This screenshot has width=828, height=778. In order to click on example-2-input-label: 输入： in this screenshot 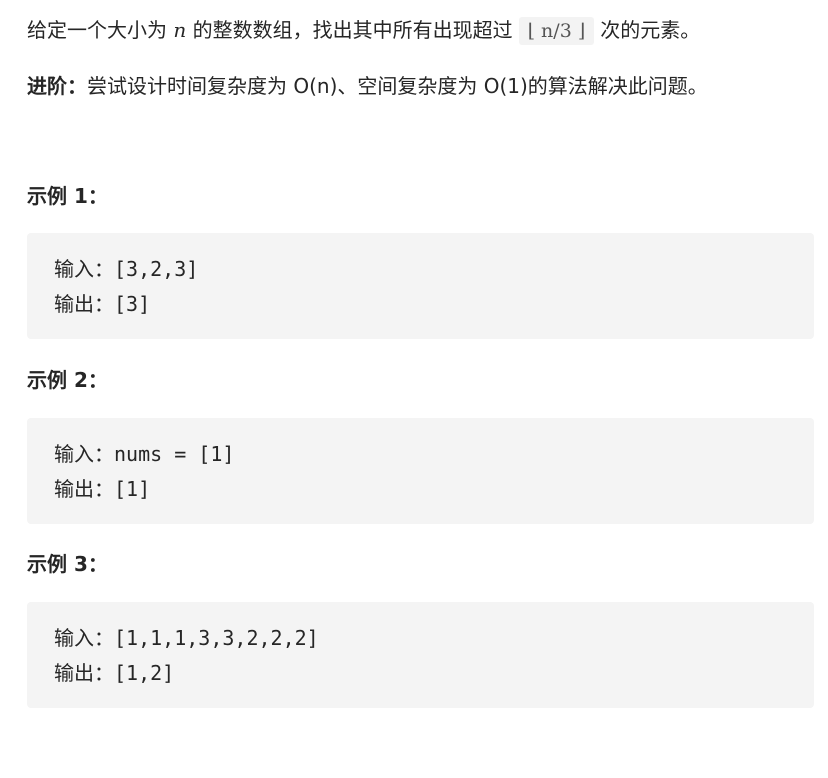, I will do `click(84, 454)`.